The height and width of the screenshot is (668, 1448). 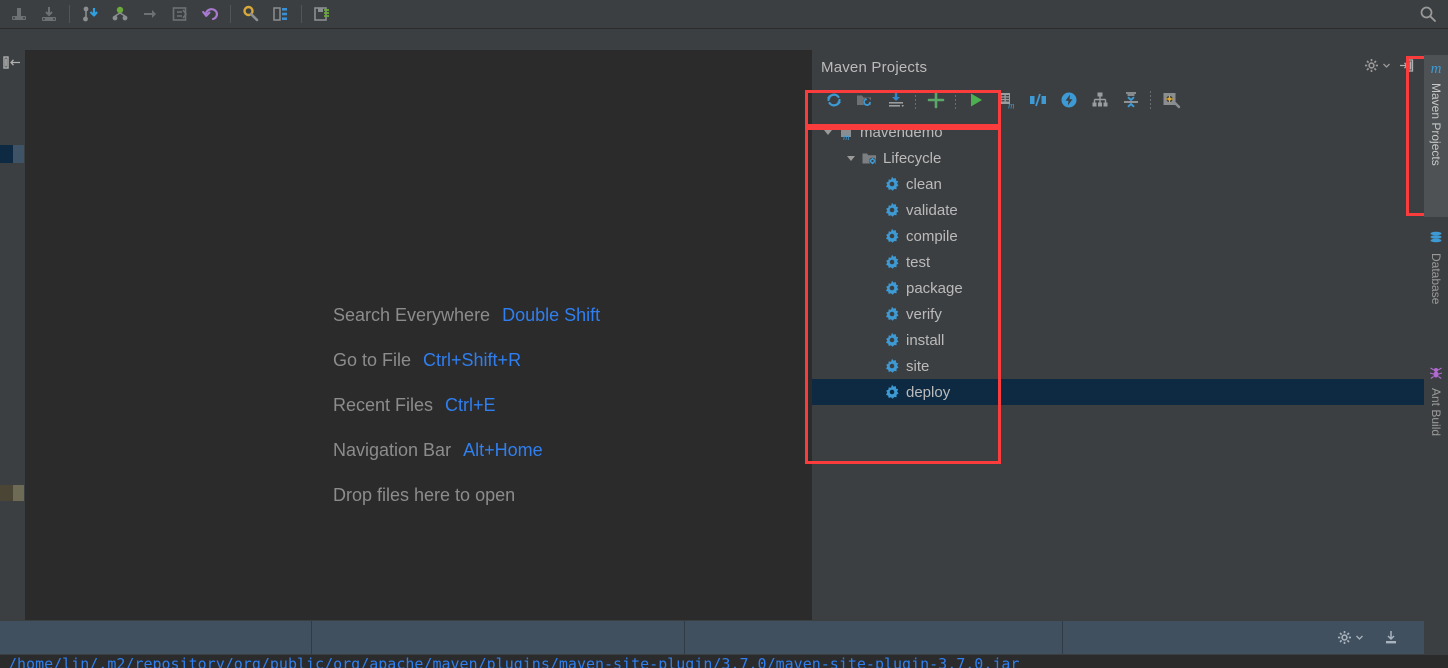 I want to click on maven-m-icon: m, so click(x=1436, y=69).